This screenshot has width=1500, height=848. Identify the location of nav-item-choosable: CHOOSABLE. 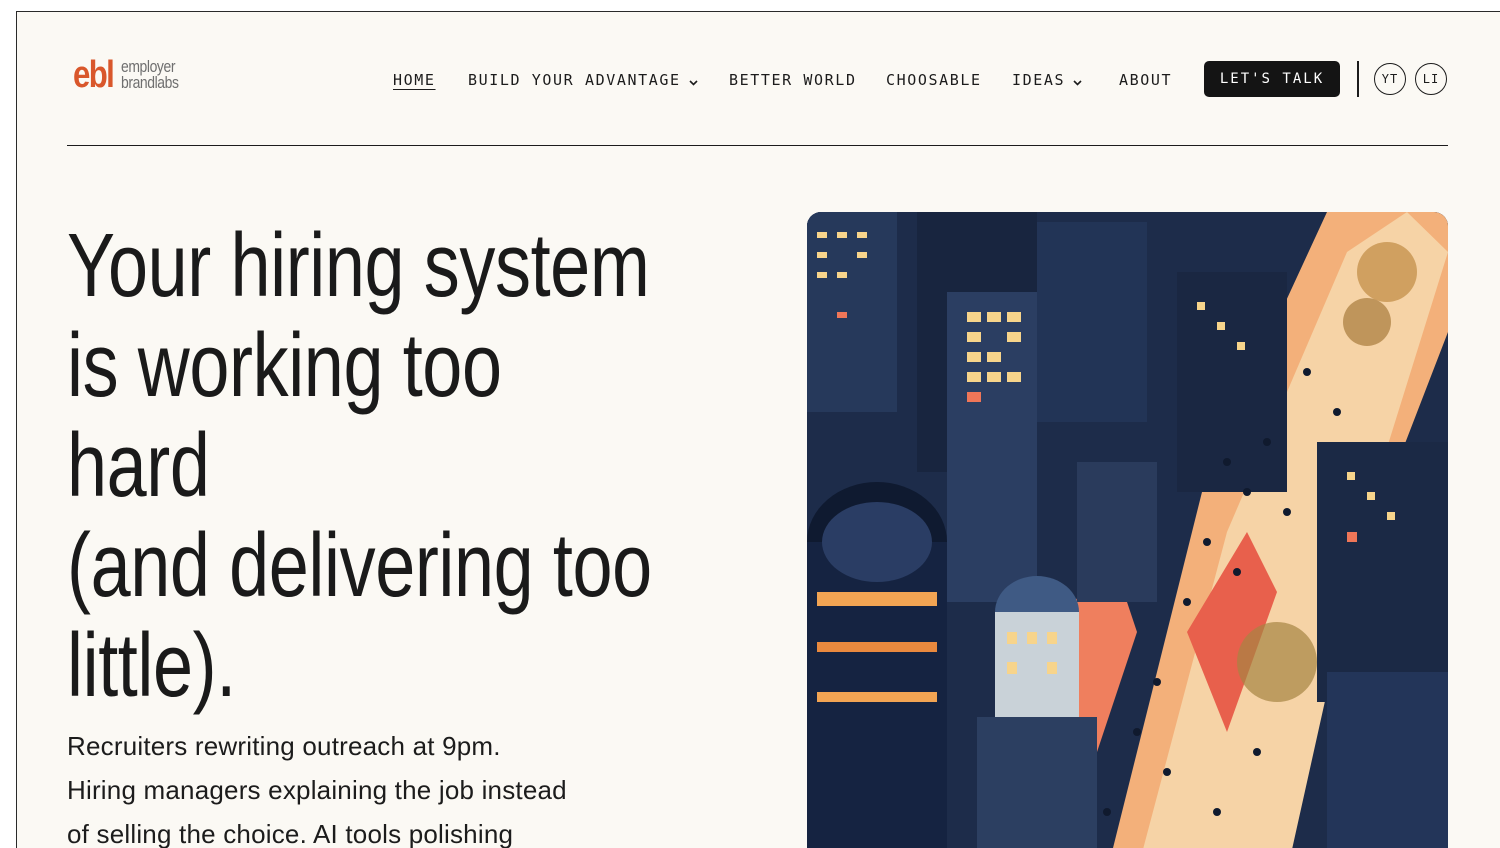
(934, 80).